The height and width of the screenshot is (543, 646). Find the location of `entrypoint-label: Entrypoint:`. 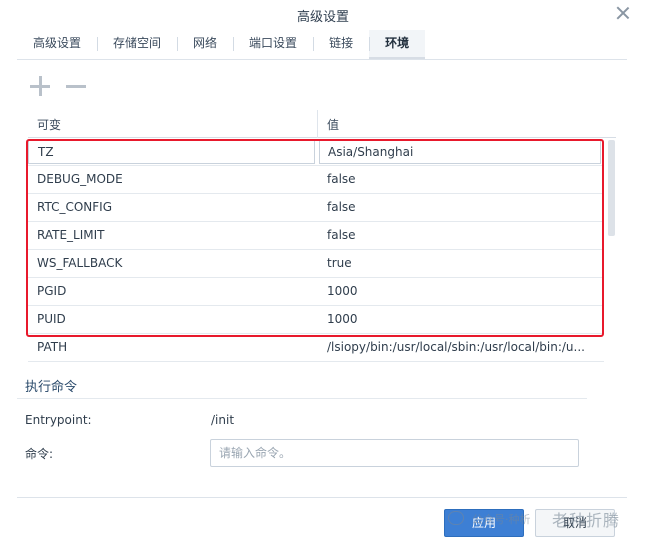

entrypoint-label: Entrypoint: is located at coordinates (58, 420).